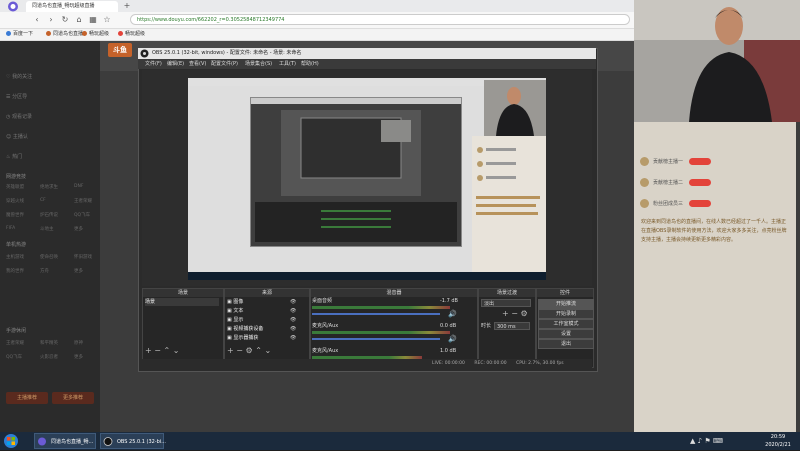 The height and width of the screenshot is (451, 800). Describe the element at coordinates (293, 320) in the screenshot. I see `source-visibility-icons: 👁 👁 👁 👁 👁` at that location.